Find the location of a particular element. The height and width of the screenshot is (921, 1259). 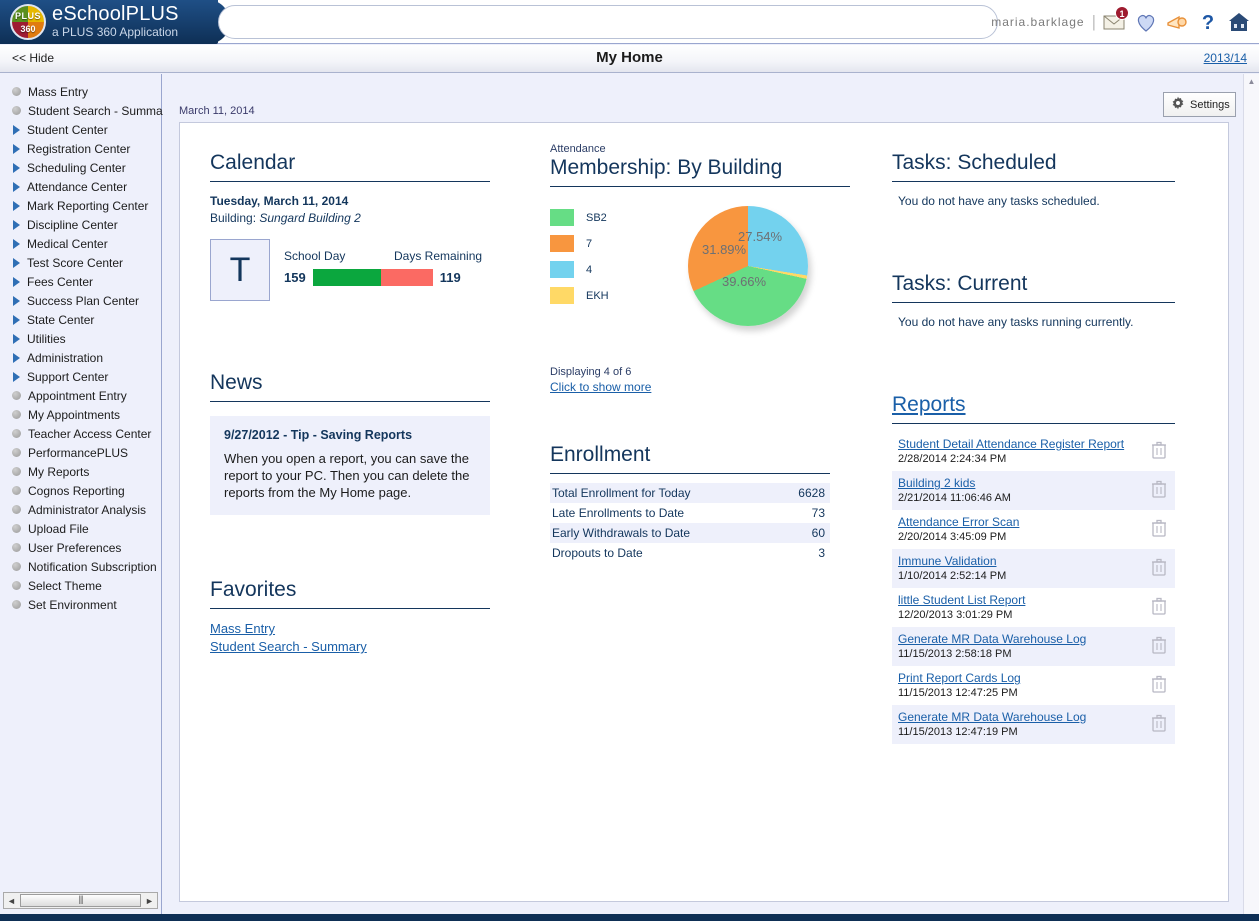

report-info: Immune Validation 1/10/2014 2:52:14 PM is located at coordinates (952, 568).